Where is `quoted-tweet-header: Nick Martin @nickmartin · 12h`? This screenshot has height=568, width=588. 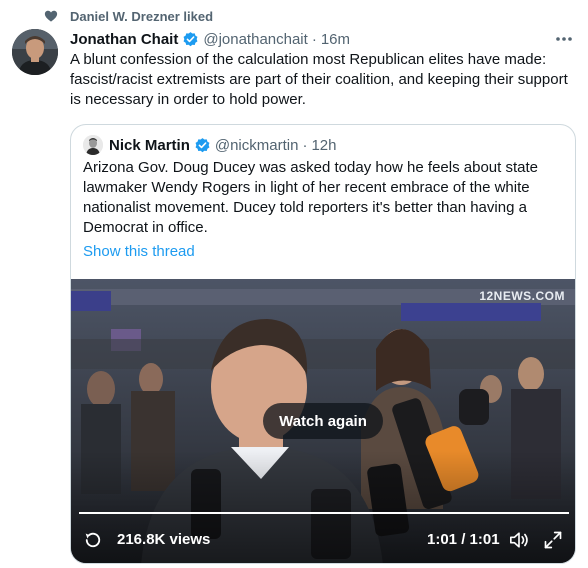 quoted-tweet-header: Nick Martin @nickmartin · 12h is located at coordinates (209, 145).